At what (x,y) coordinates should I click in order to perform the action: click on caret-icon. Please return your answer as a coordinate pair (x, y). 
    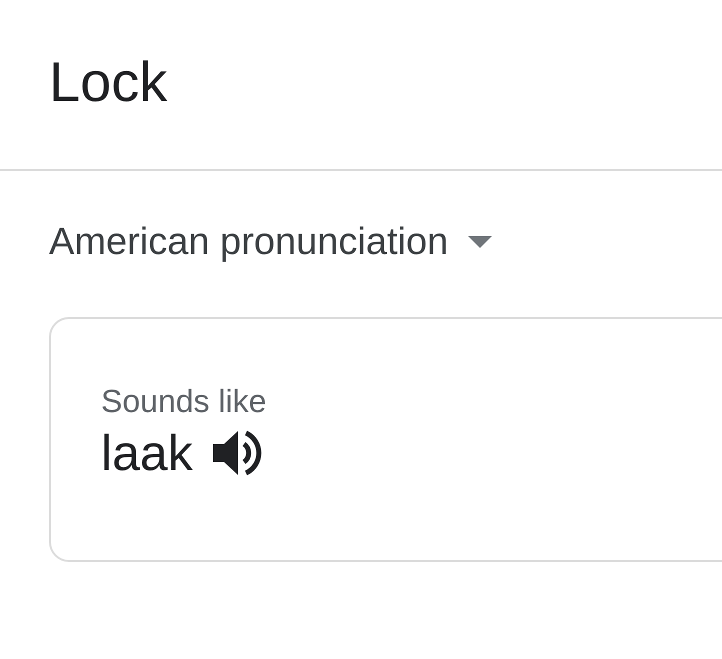
    Looking at the image, I should click on (480, 242).